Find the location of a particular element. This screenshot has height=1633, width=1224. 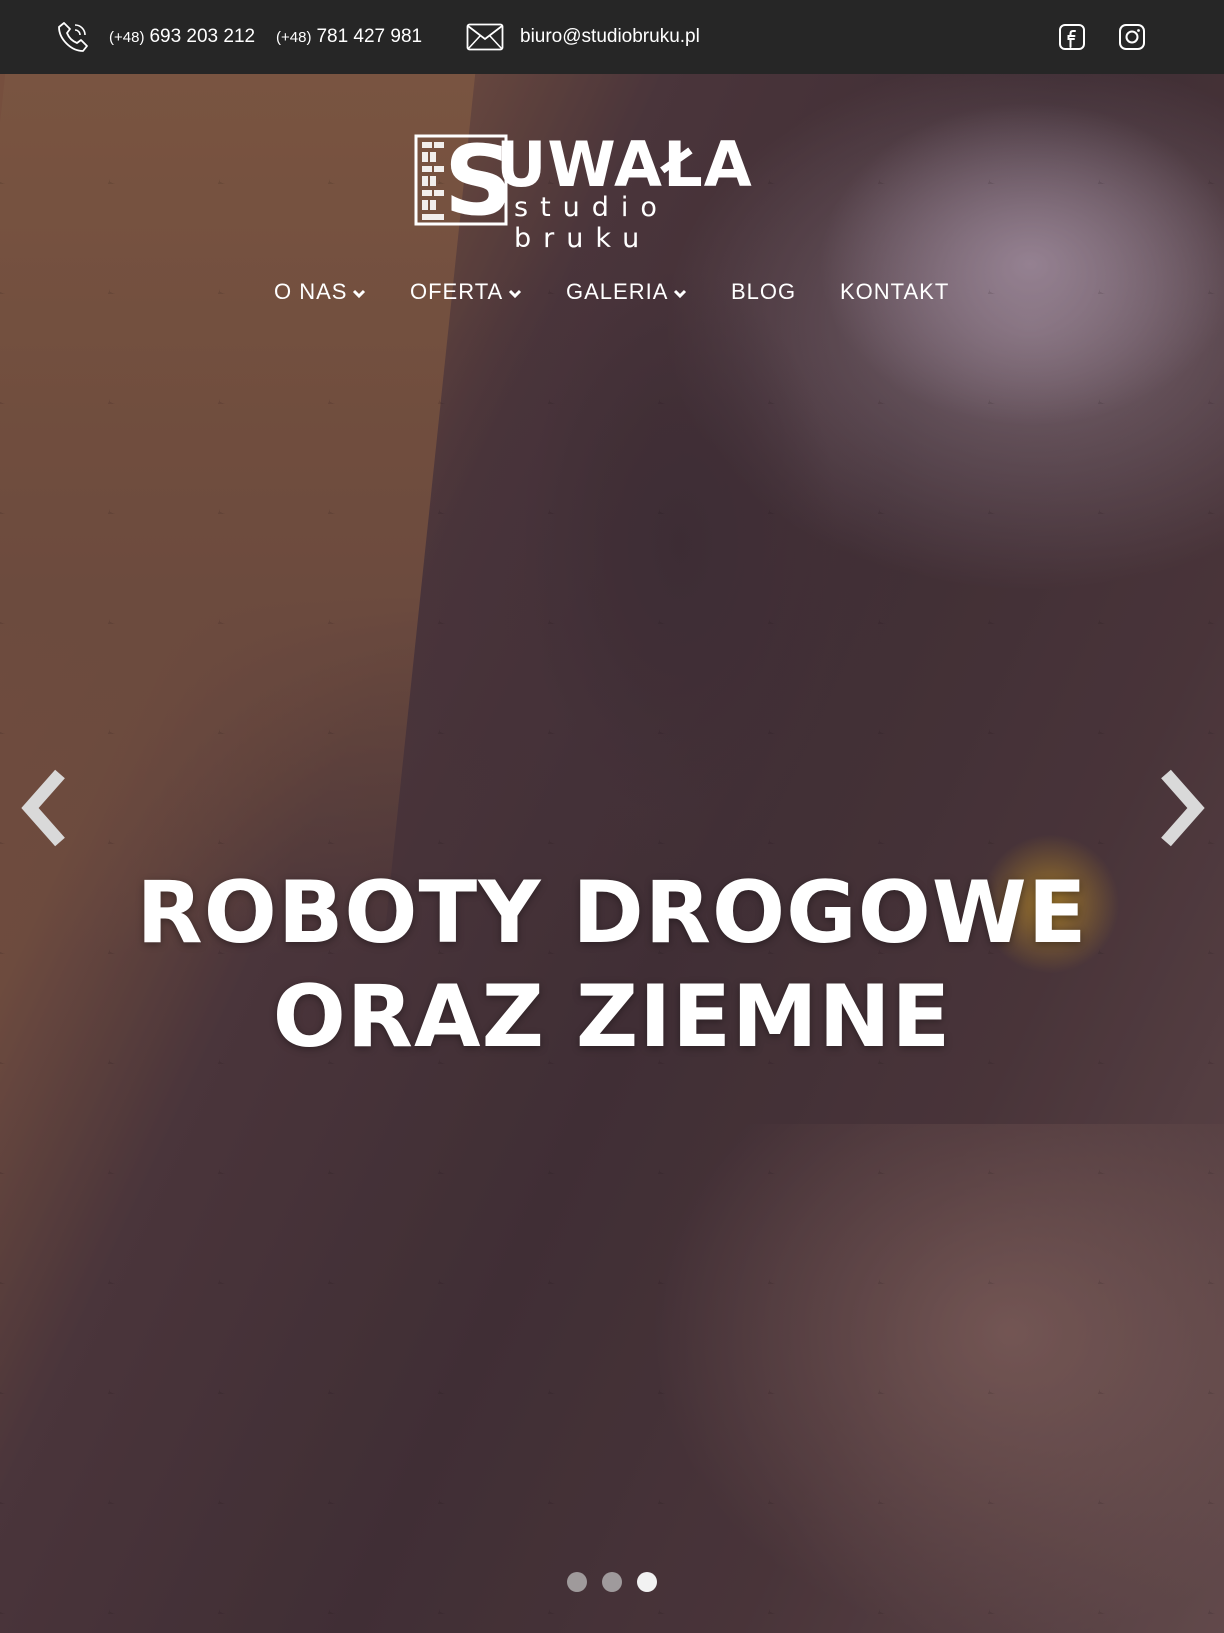

nav-item-blog: BLOG is located at coordinates (763, 292).